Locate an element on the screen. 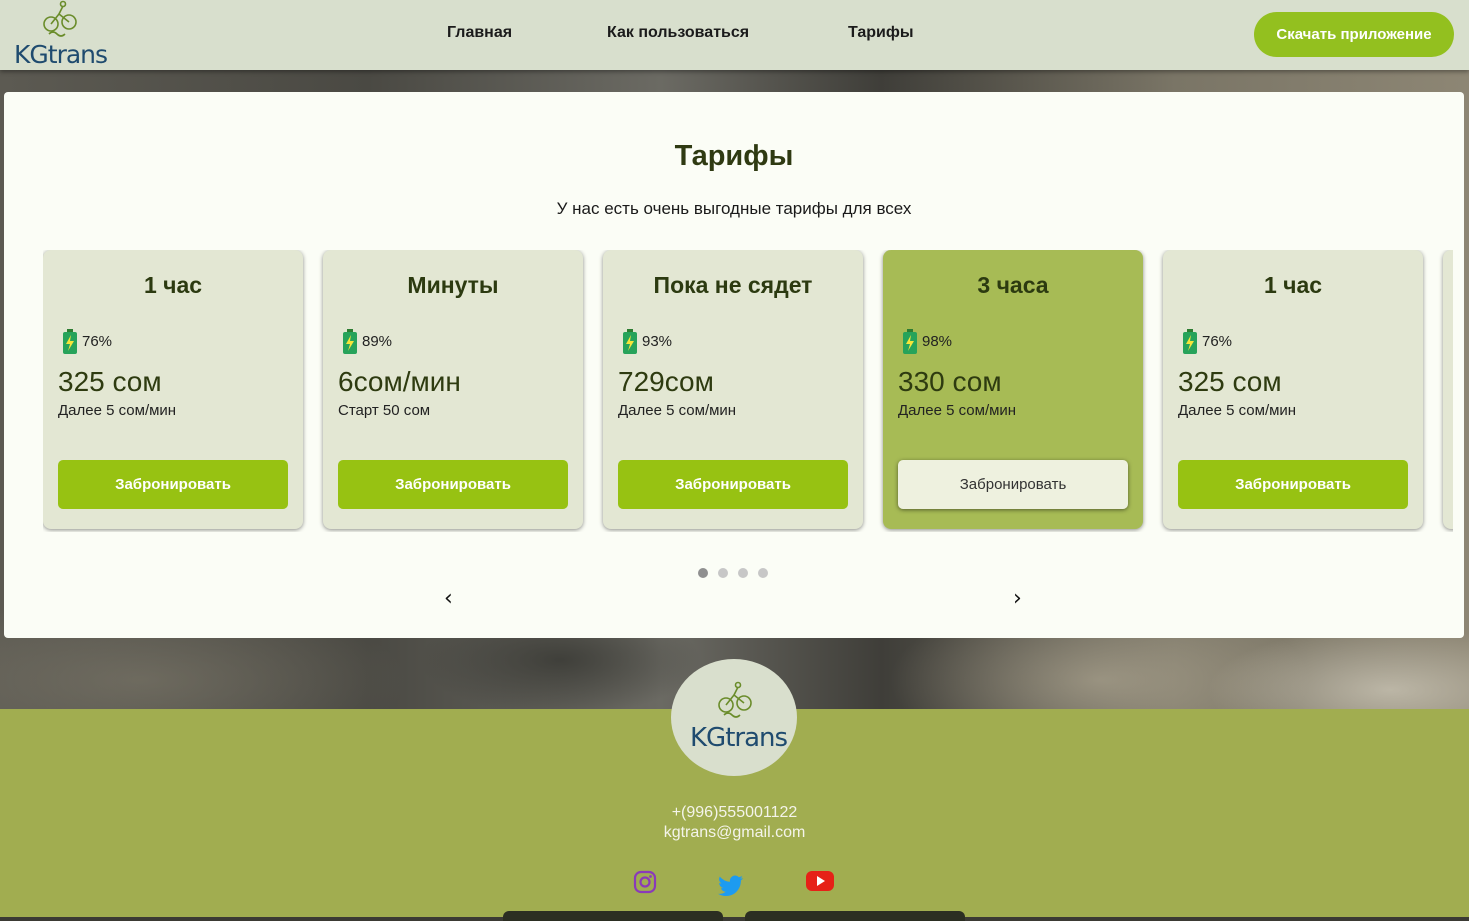 The width and height of the screenshot is (1469, 921). chevron-left-icon: ‹ is located at coordinates (448, 599).